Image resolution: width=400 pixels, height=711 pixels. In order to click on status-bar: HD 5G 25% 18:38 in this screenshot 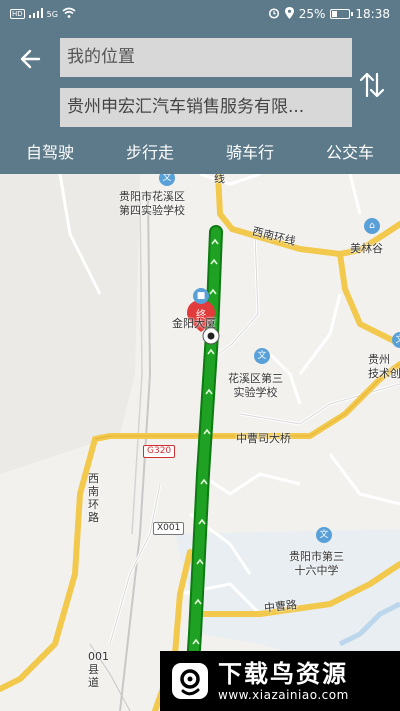, I will do `click(200, 14)`.